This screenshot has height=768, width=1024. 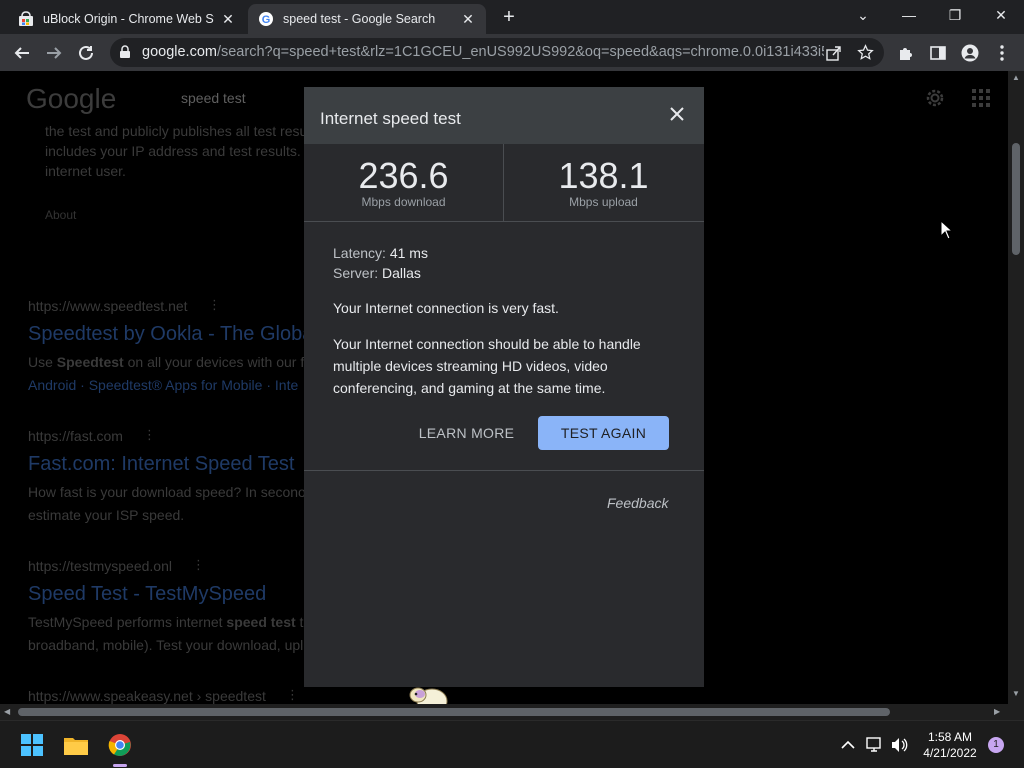 I want to click on new-tab-button: +, so click(x=509, y=18).